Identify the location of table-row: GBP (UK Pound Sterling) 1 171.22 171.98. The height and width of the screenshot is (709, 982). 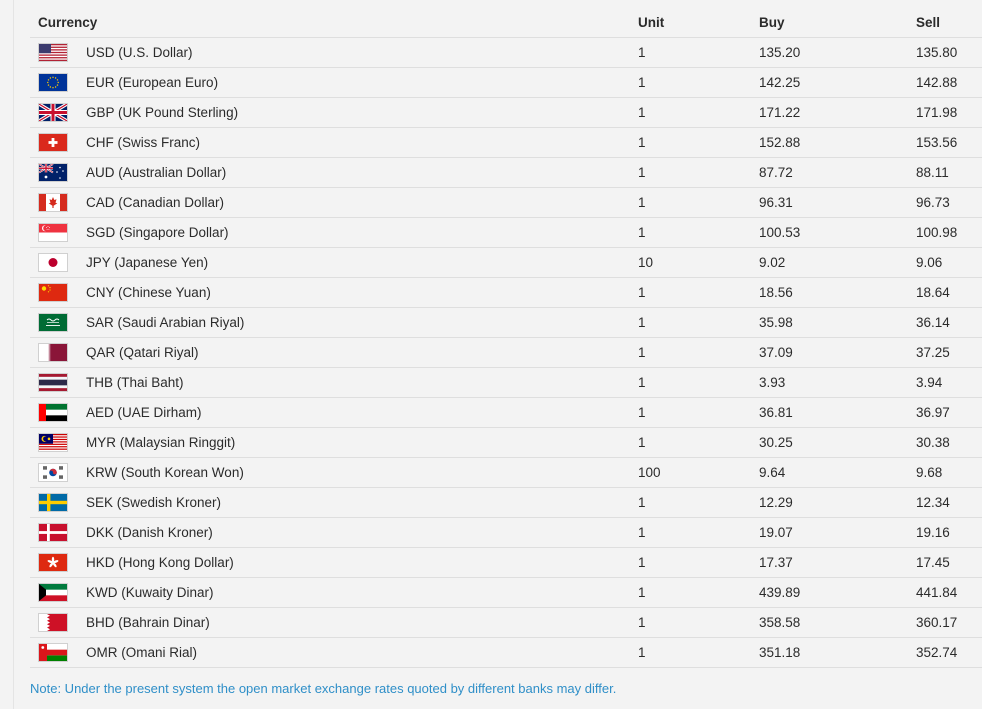
(506, 113).